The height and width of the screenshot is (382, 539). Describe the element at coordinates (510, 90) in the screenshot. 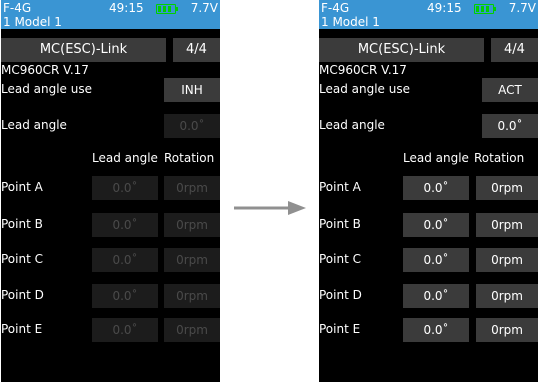

I see `lead-angle-use-field: ACT` at that location.